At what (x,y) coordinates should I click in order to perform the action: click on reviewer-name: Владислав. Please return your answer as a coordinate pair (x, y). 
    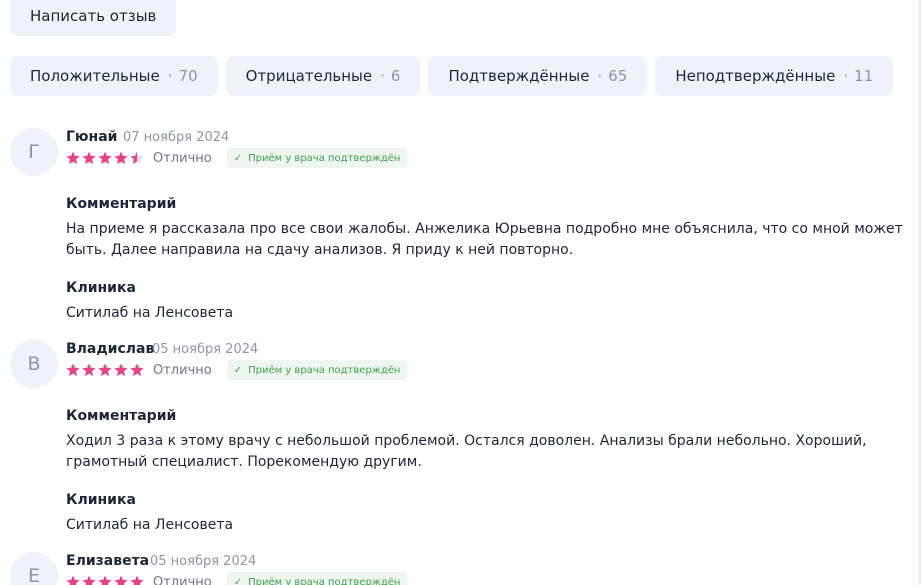
    Looking at the image, I should click on (110, 349).